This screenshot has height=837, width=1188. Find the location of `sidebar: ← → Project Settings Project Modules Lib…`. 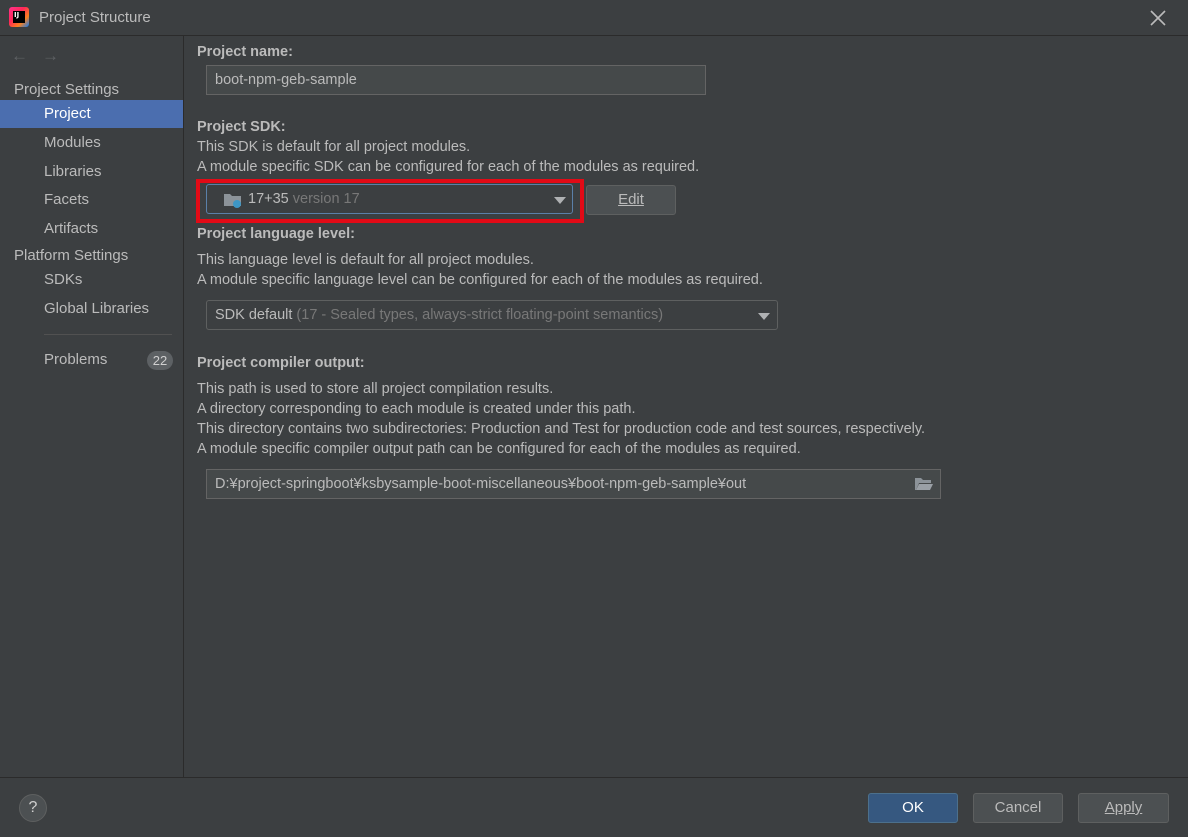

sidebar: ← → Project Settings Project Modules Lib… is located at coordinates (92, 406).